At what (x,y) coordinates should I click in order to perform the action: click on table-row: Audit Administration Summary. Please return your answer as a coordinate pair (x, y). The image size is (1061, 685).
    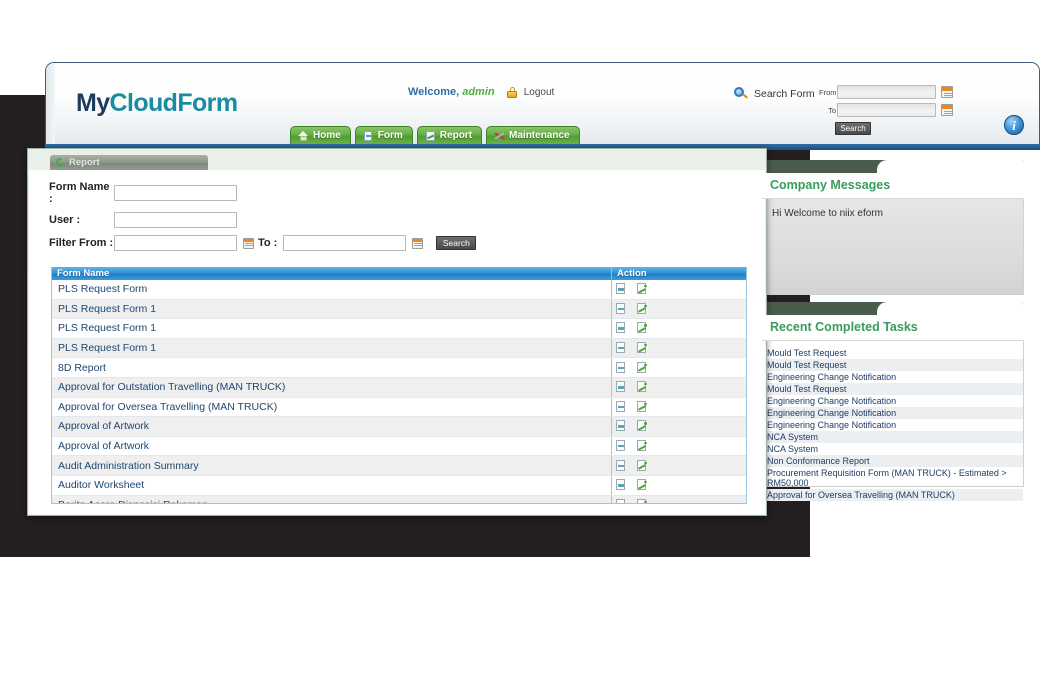
    Looking at the image, I should click on (399, 466).